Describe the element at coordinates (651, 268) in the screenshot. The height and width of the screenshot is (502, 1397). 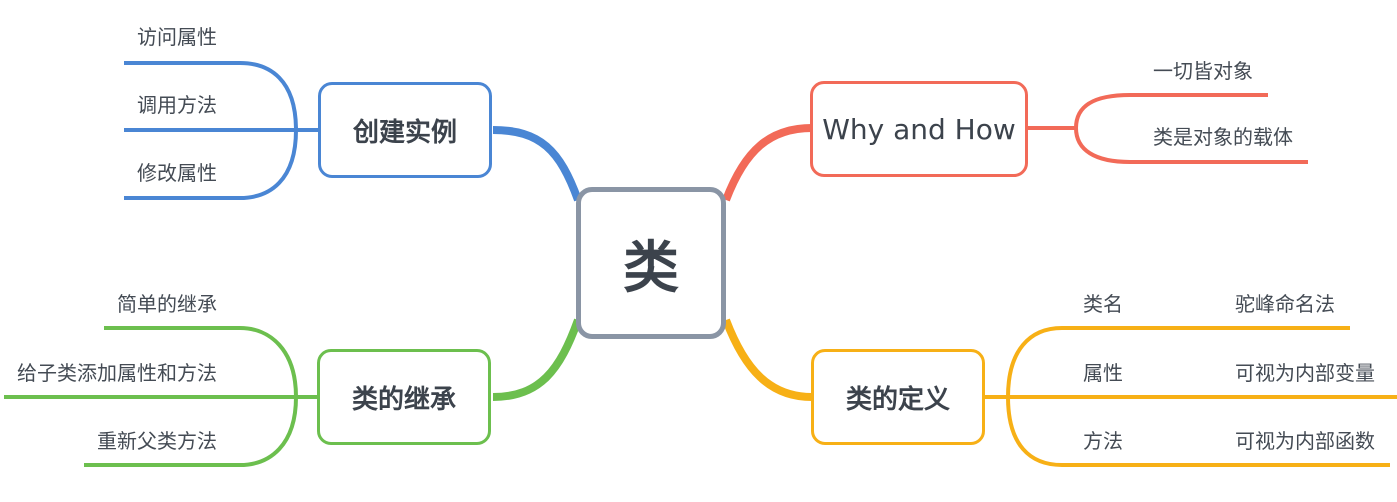
I see `central-topic-label: 类` at that location.